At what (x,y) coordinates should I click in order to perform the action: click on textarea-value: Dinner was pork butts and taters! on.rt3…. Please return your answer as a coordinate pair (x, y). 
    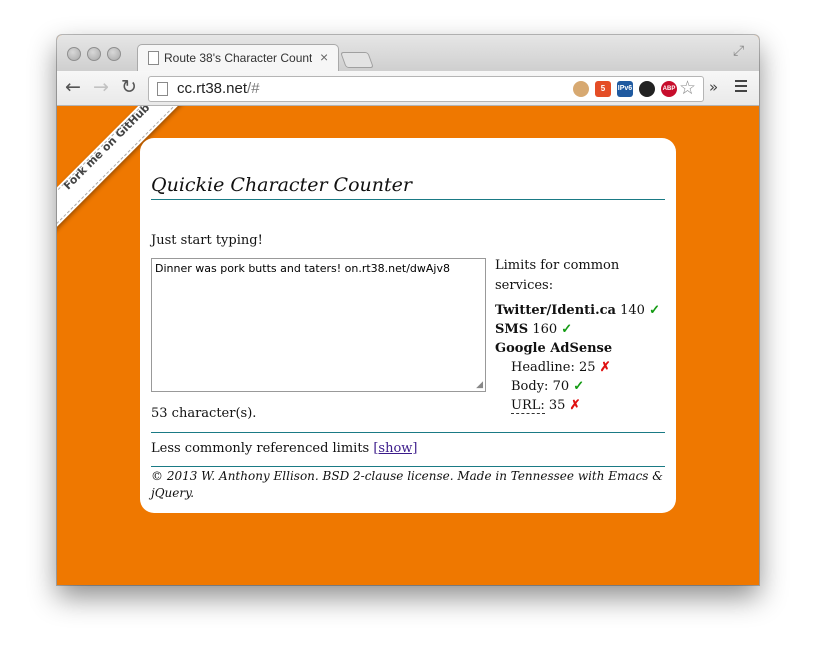
    Looking at the image, I should click on (302, 268).